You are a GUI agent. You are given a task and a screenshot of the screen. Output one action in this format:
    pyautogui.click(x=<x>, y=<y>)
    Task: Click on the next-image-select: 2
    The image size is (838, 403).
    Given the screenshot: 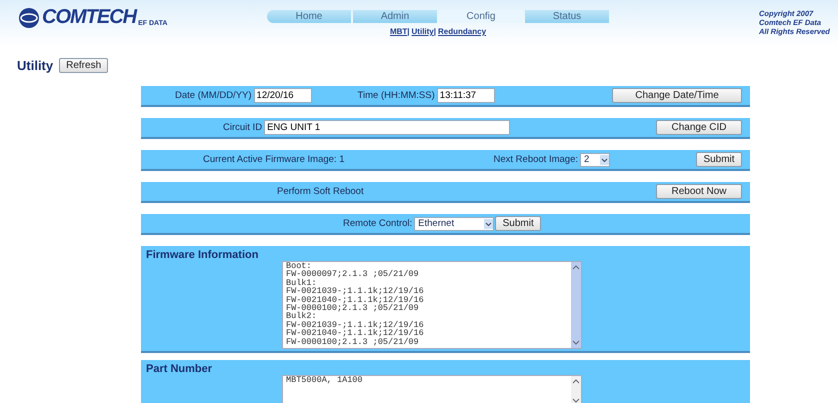 What is the action you would take?
    pyautogui.click(x=595, y=159)
    